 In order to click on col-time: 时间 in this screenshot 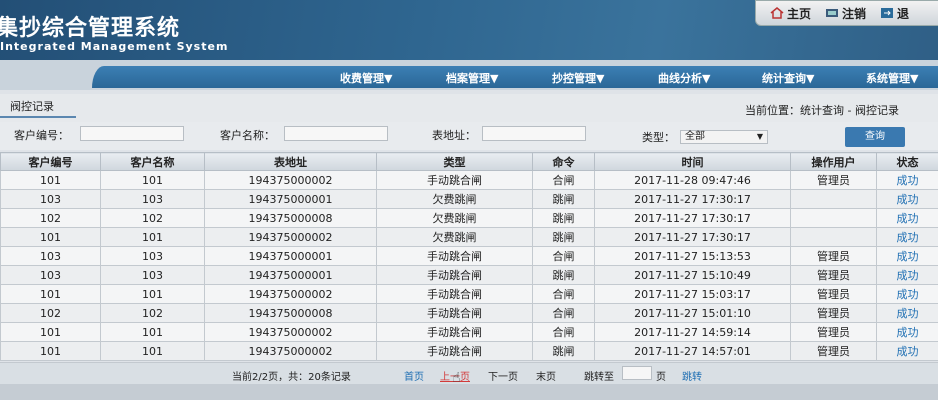, I will do `click(692, 161)`.